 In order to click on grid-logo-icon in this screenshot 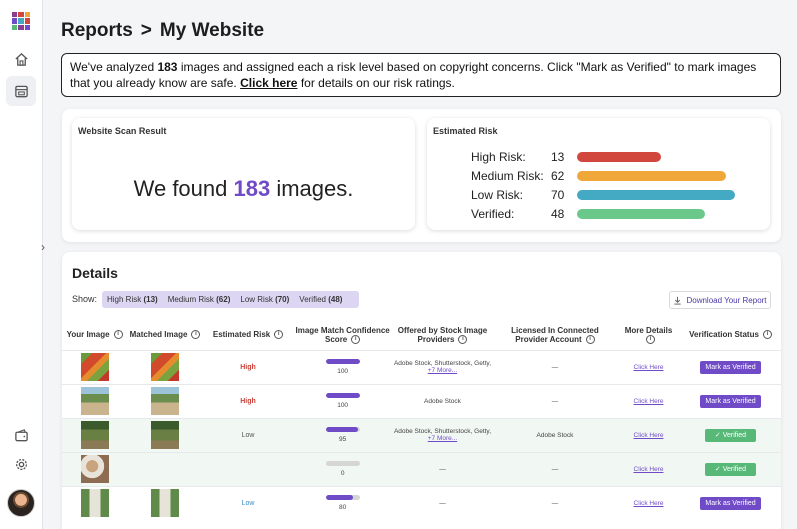, I will do `click(21, 21)`.